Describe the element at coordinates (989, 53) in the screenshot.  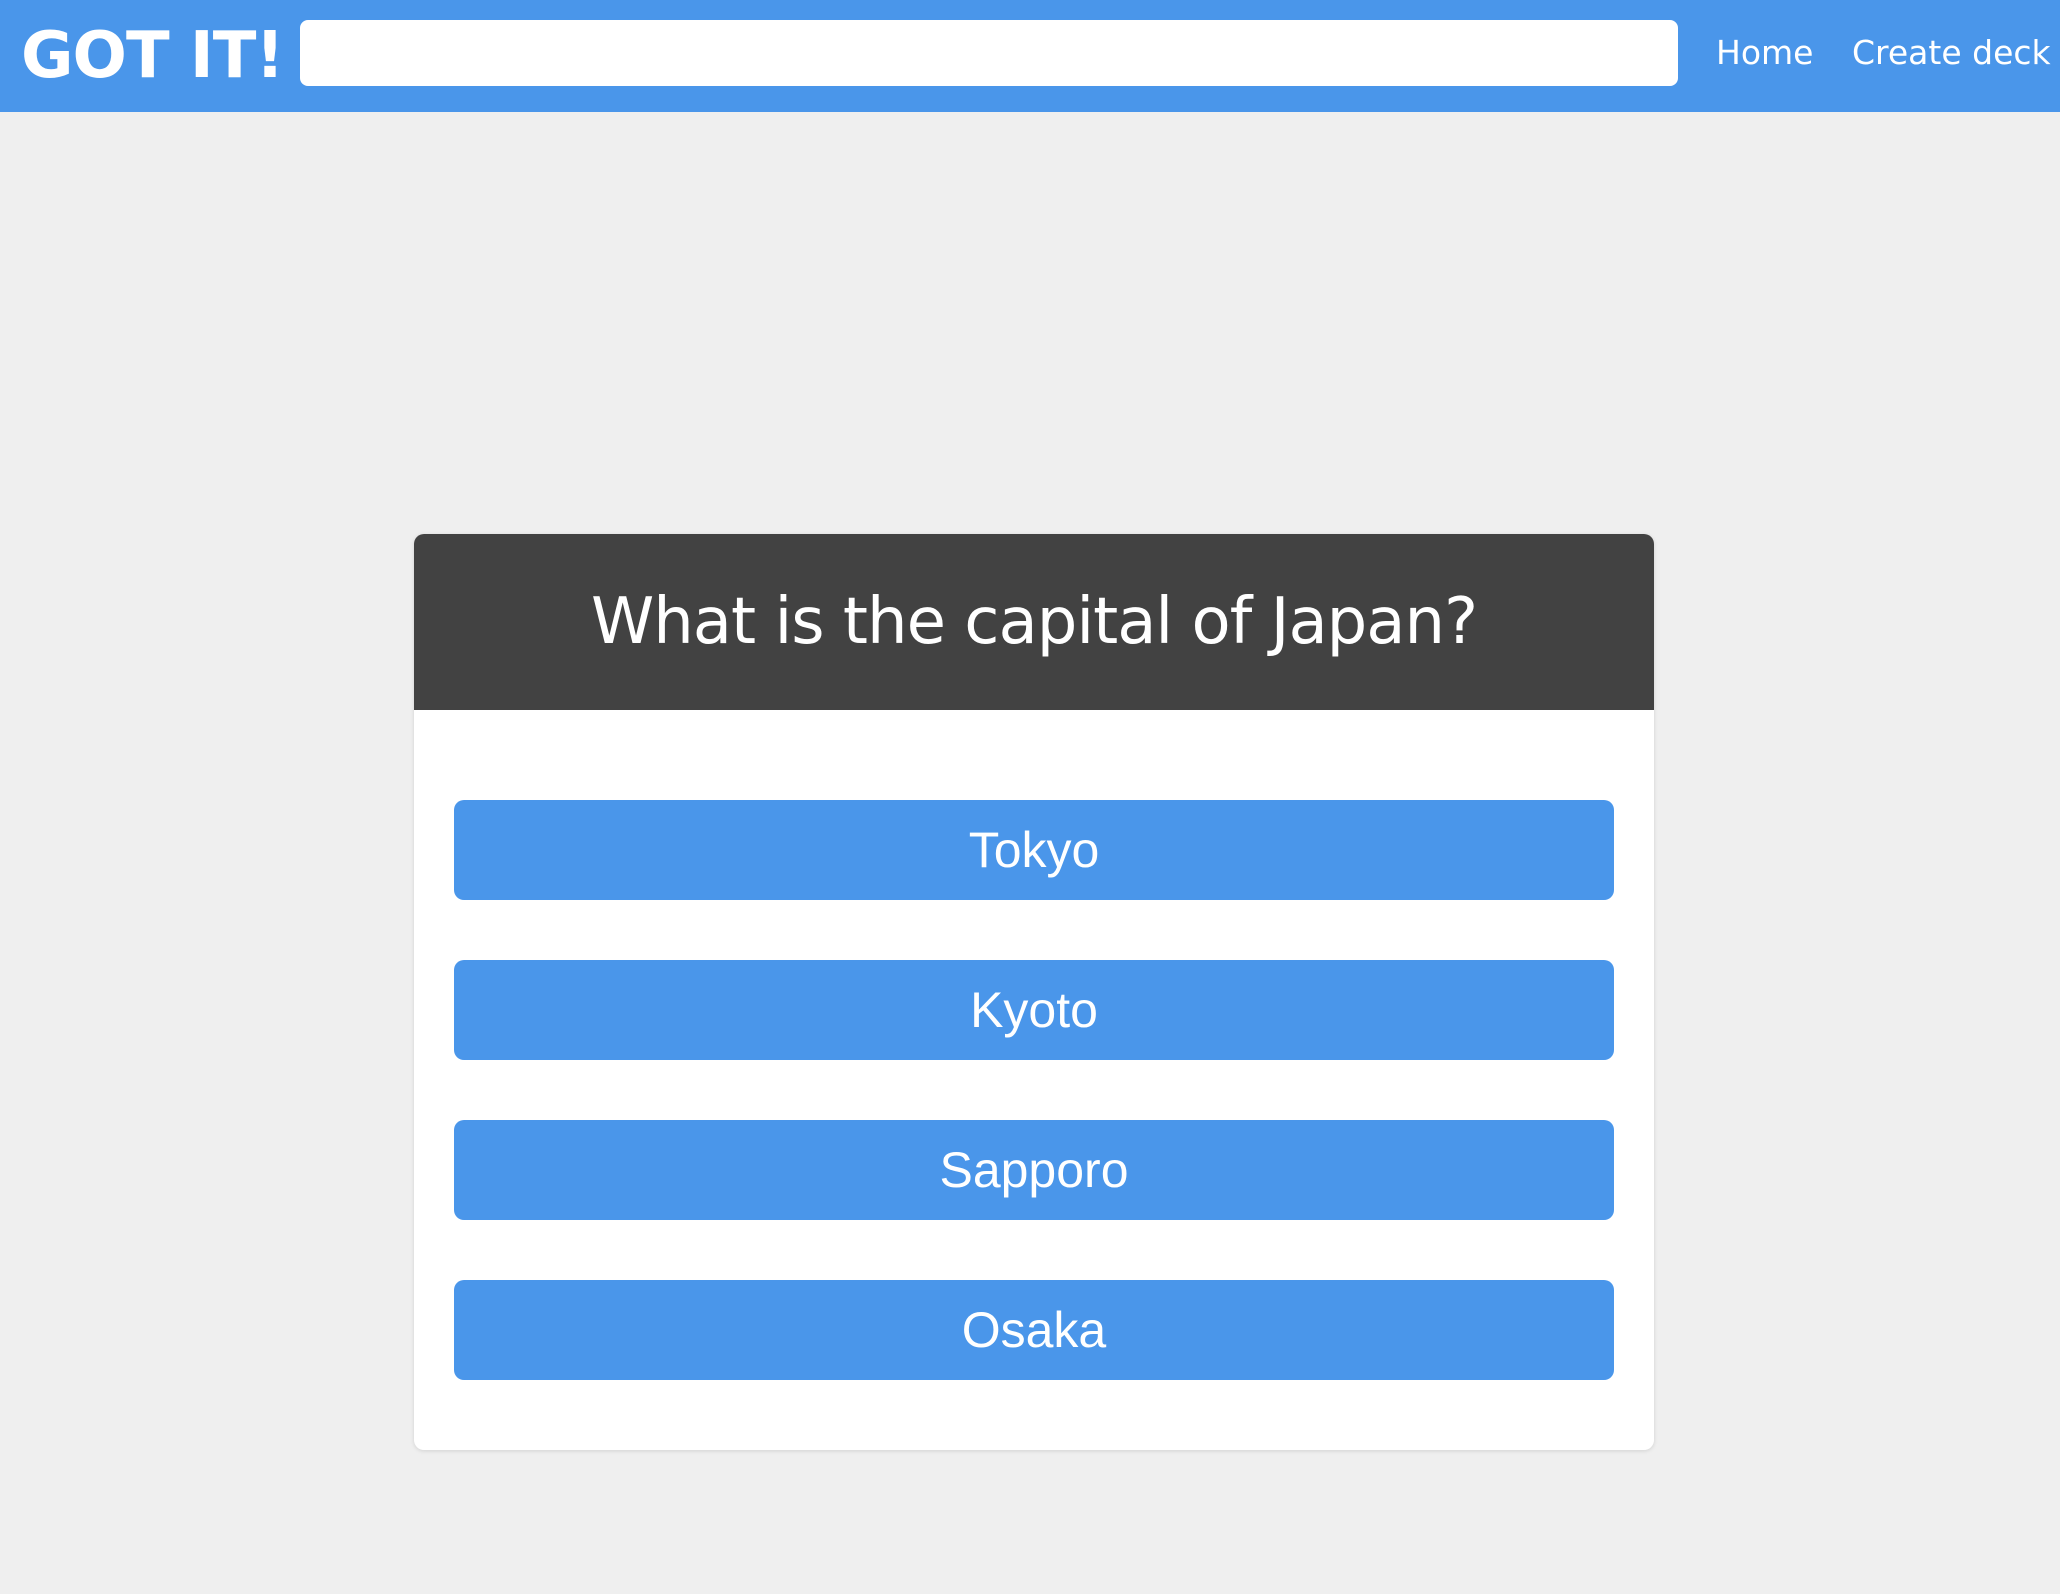
I see `search-input` at that location.